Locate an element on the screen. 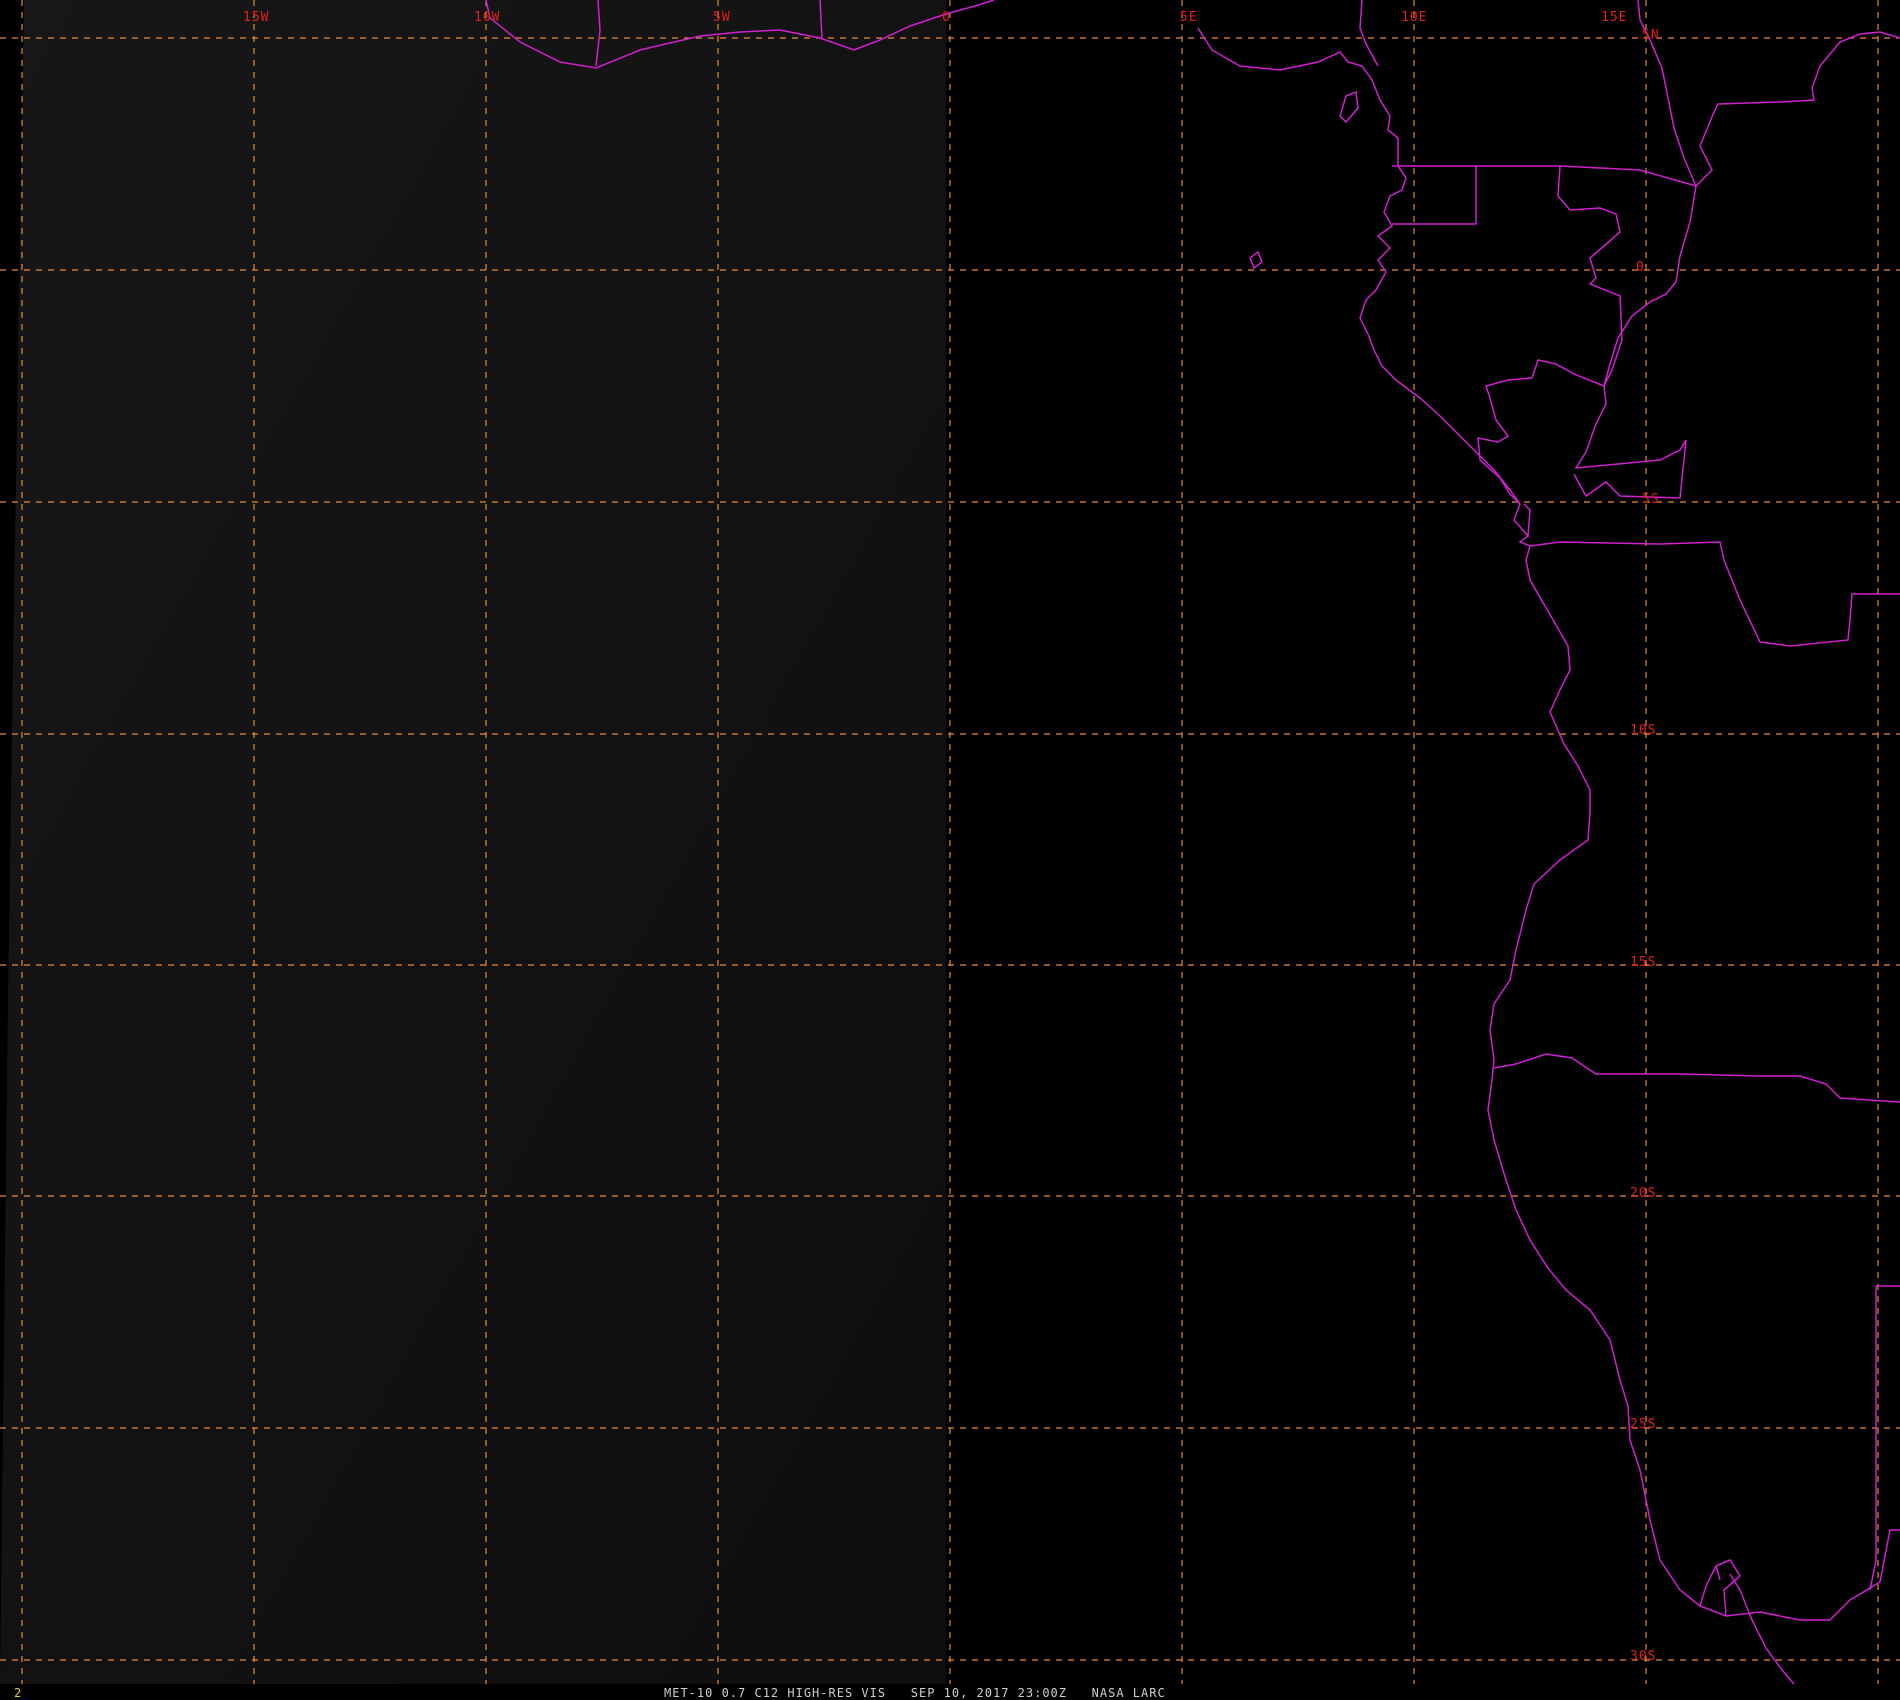  lat-label-20s: 20S is located at coordinates (1643, 1193).